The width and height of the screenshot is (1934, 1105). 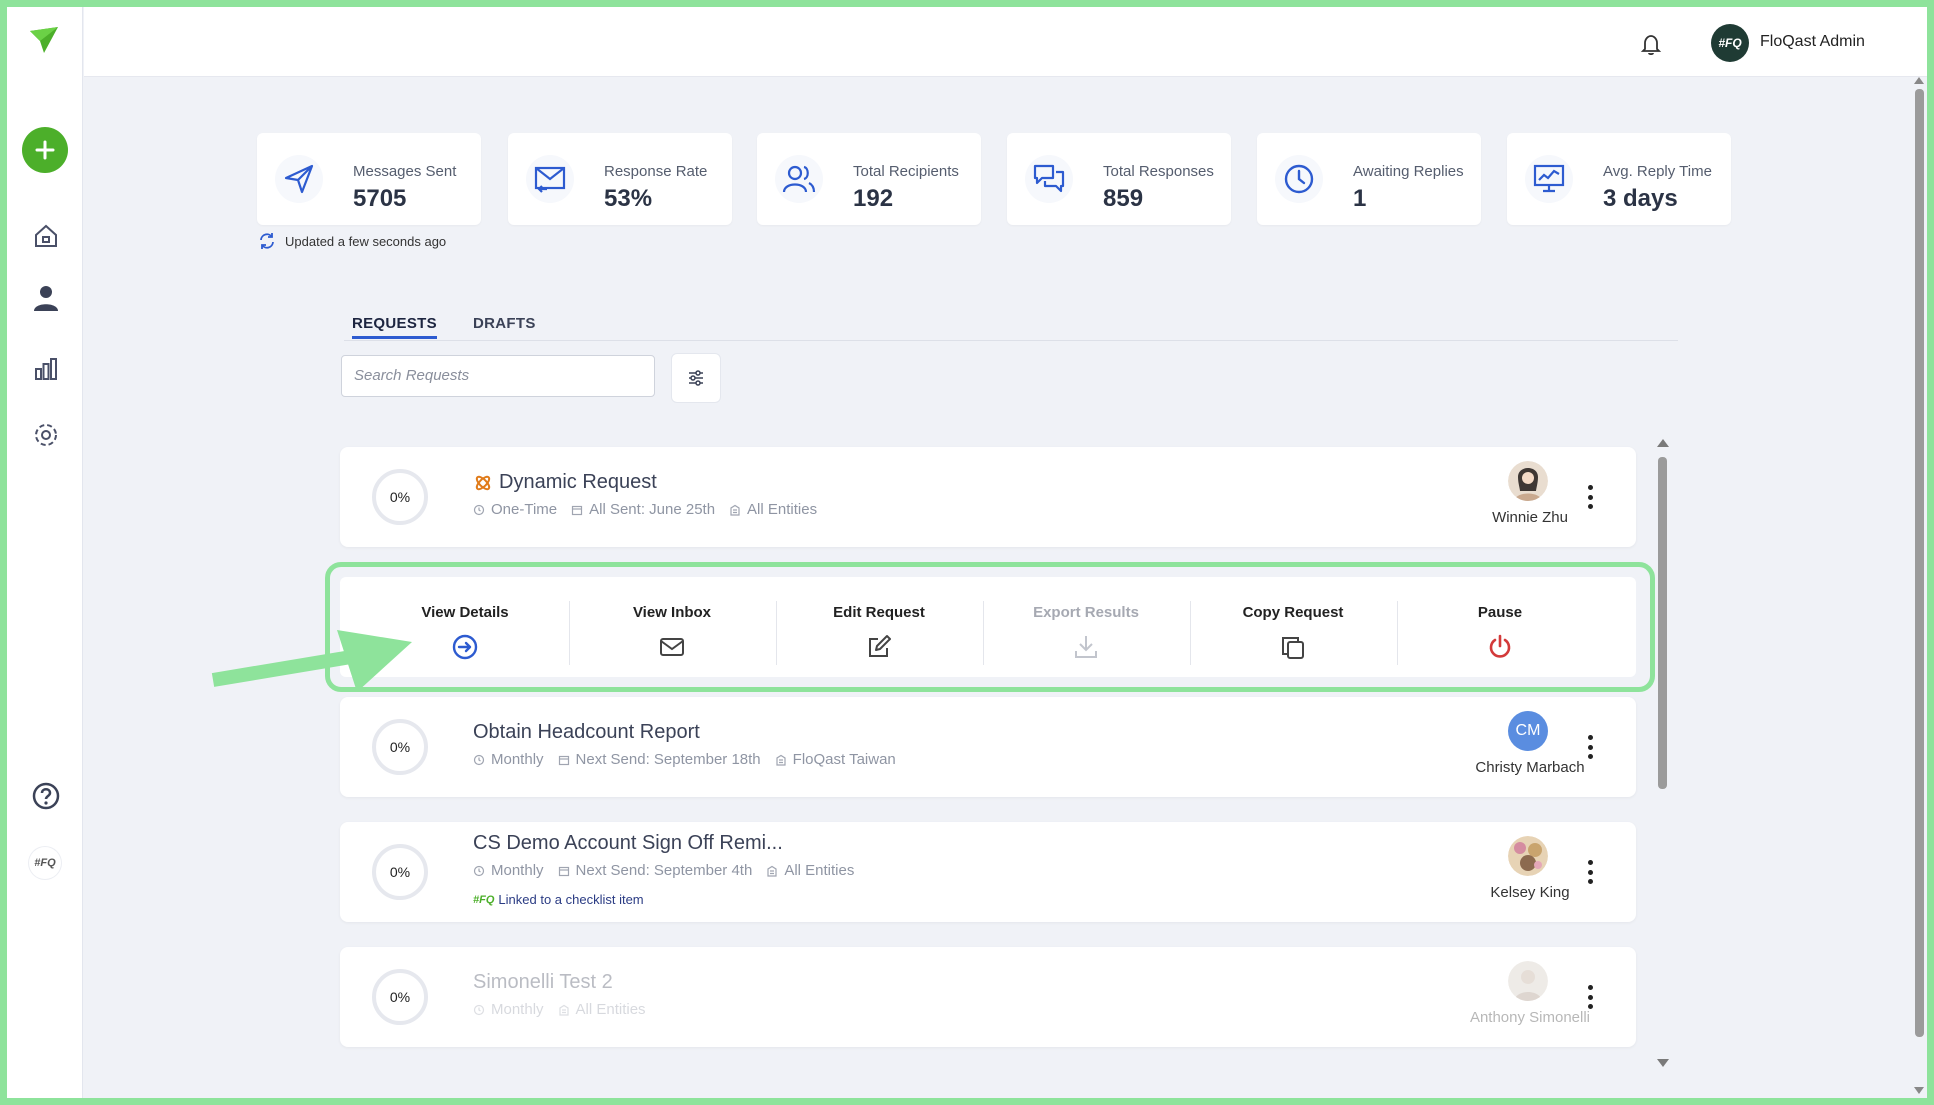 I want to click on stat-label: Total Recipients, so click(x=906, y=171).